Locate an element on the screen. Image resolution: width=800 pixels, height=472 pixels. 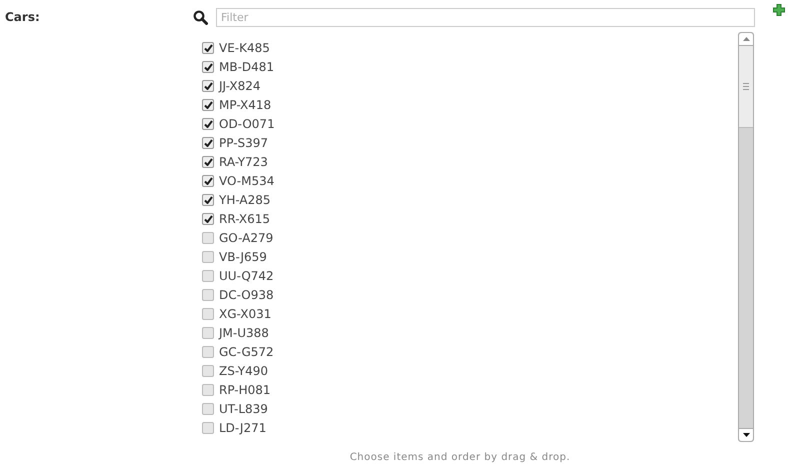
car-label: RR-X615 is located at coordinates (244, 219).